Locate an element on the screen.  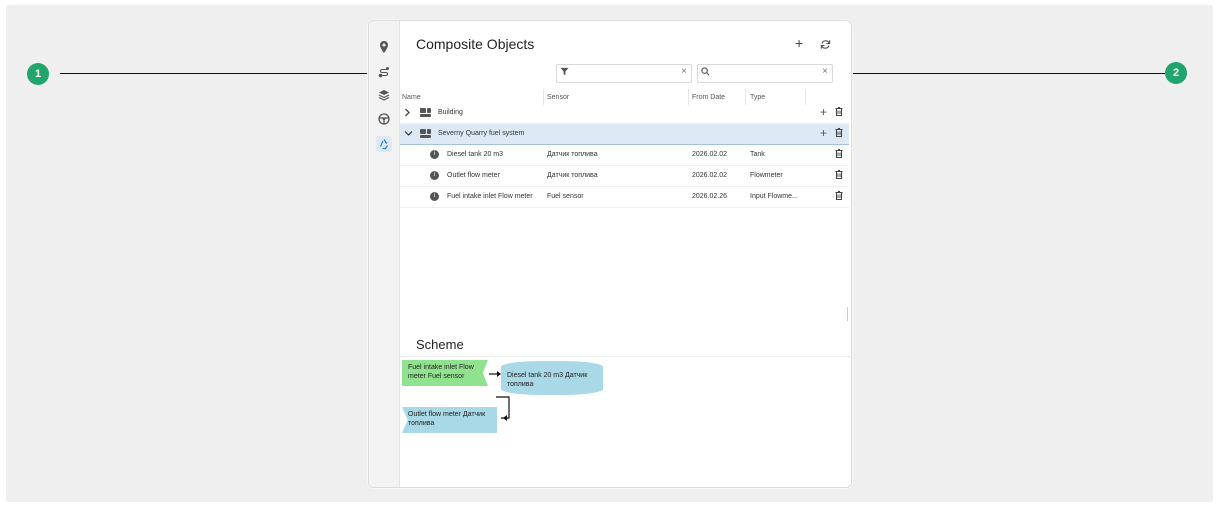
callout-2: 2 is located at coordinates (1176, 73).